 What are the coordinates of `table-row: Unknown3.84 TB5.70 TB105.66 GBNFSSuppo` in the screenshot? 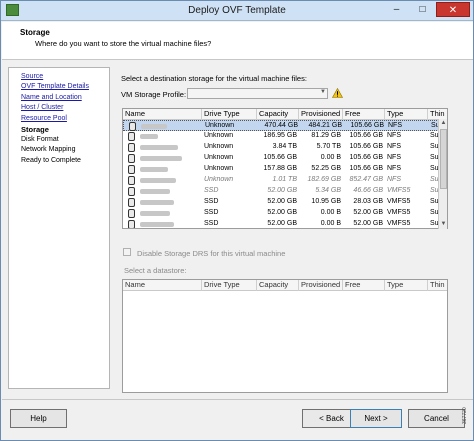 It's located at (285, 147).